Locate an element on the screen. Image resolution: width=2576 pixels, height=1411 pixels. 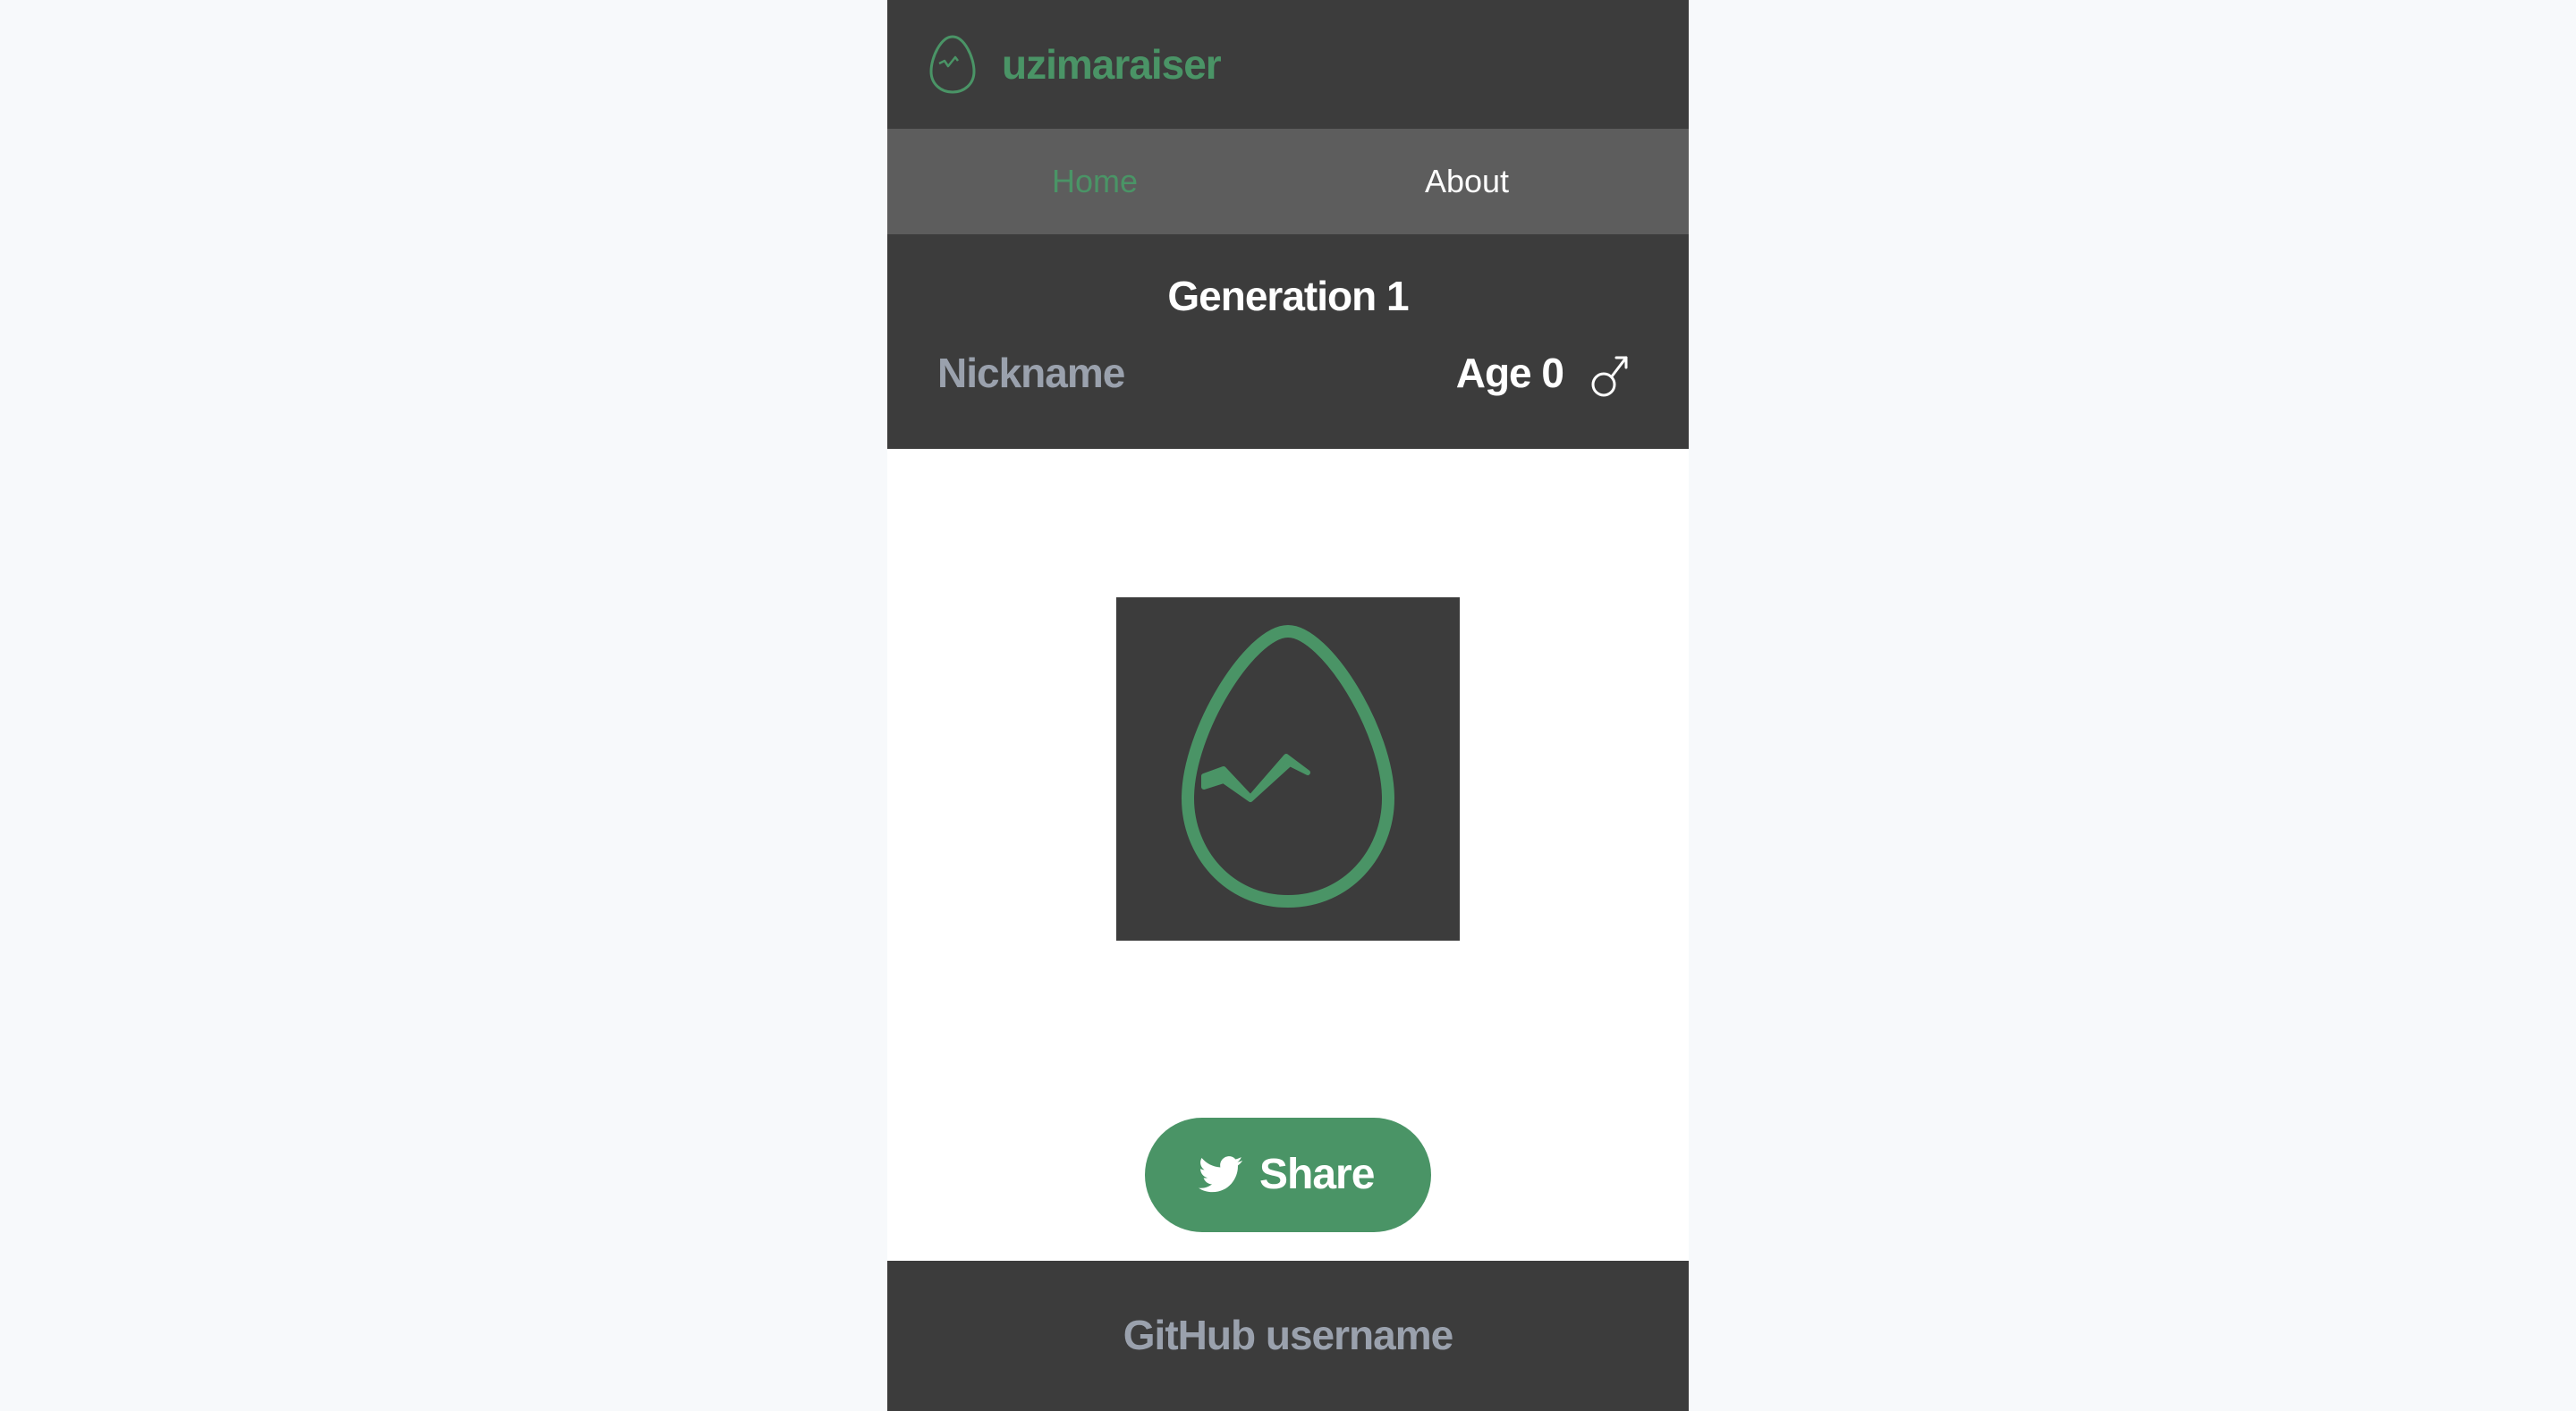
nickname-field: Nickname is located at coordinates (1031, 373).